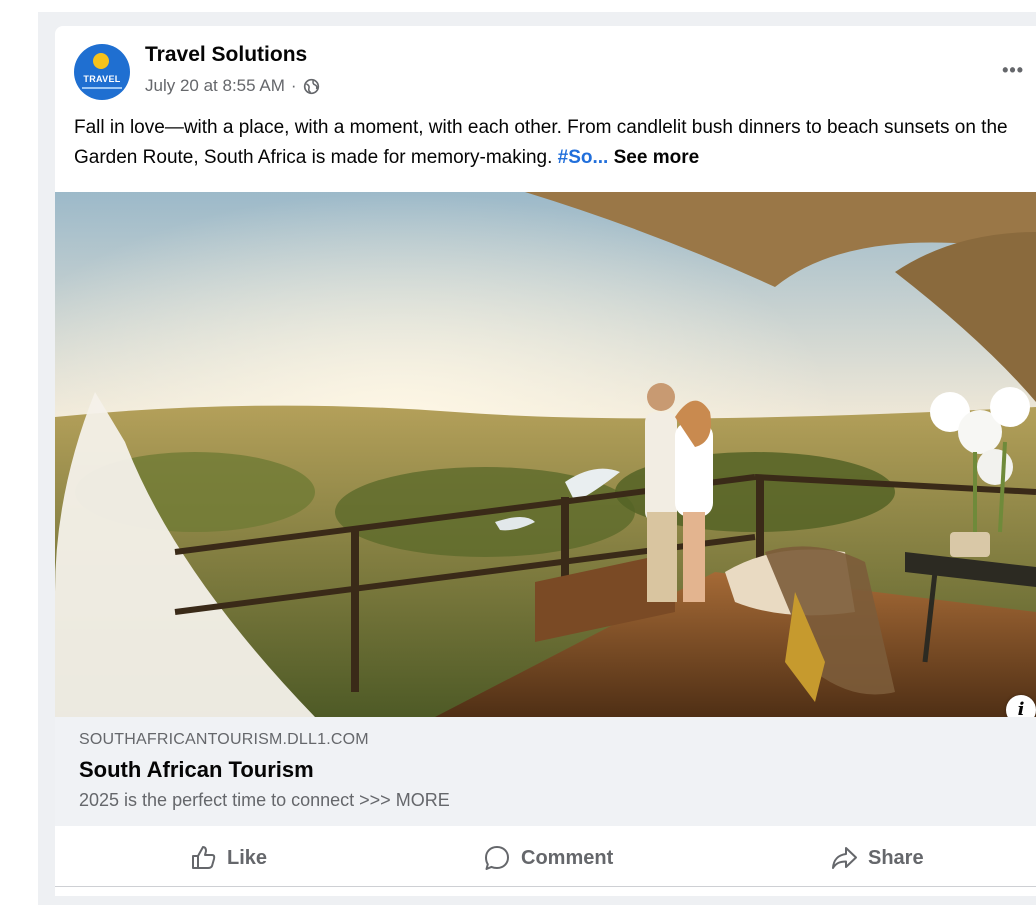 Image resolution: width=1036 pixels, height=905 pixels. I want to click on share-arrow-icon, so click(844, 858).